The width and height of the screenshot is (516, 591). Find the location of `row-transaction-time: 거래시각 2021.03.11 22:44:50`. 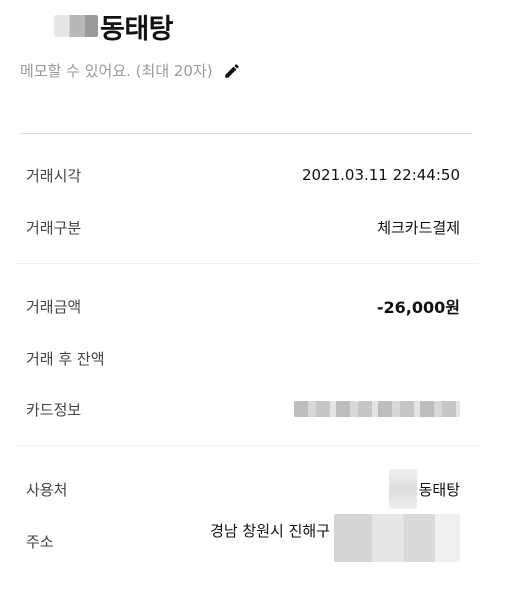

row-transaction-time: 거래시각 2021.03.11 22:44:50 is located at coordinates (243, 175).